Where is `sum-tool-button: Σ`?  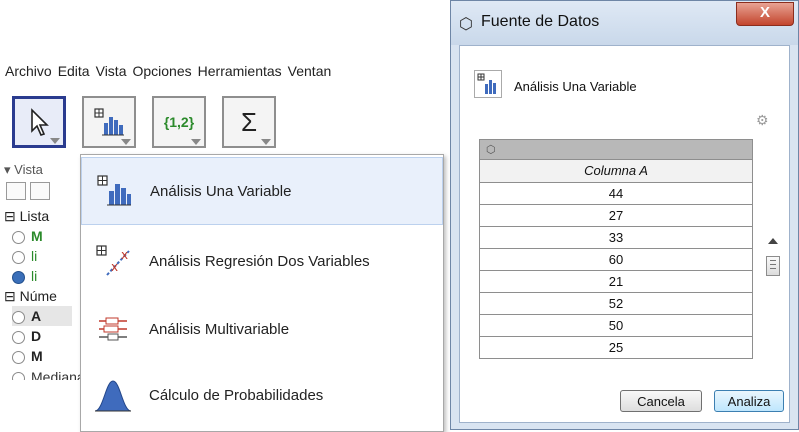
sum-tool-button: Σ is located at coordinates (249, 122).